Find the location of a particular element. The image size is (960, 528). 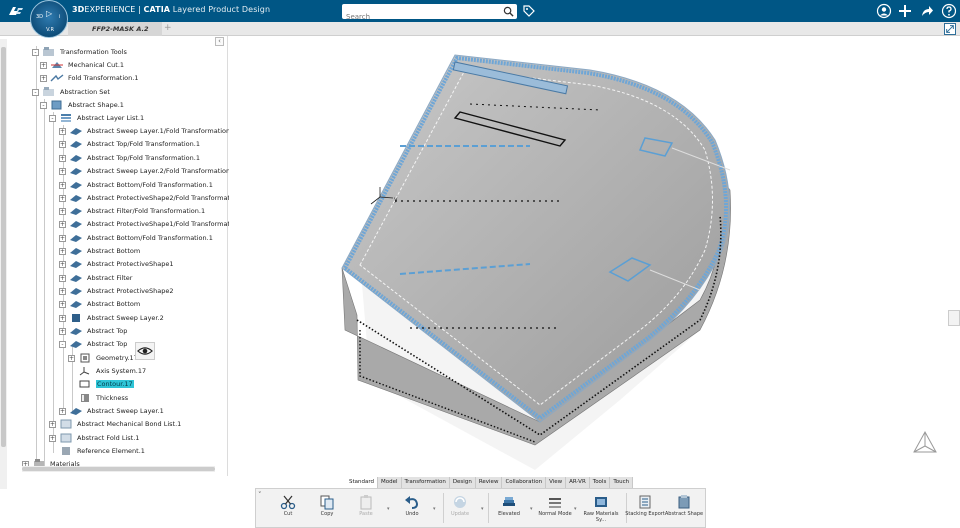

add-icon is located at coordinates (905, 11).